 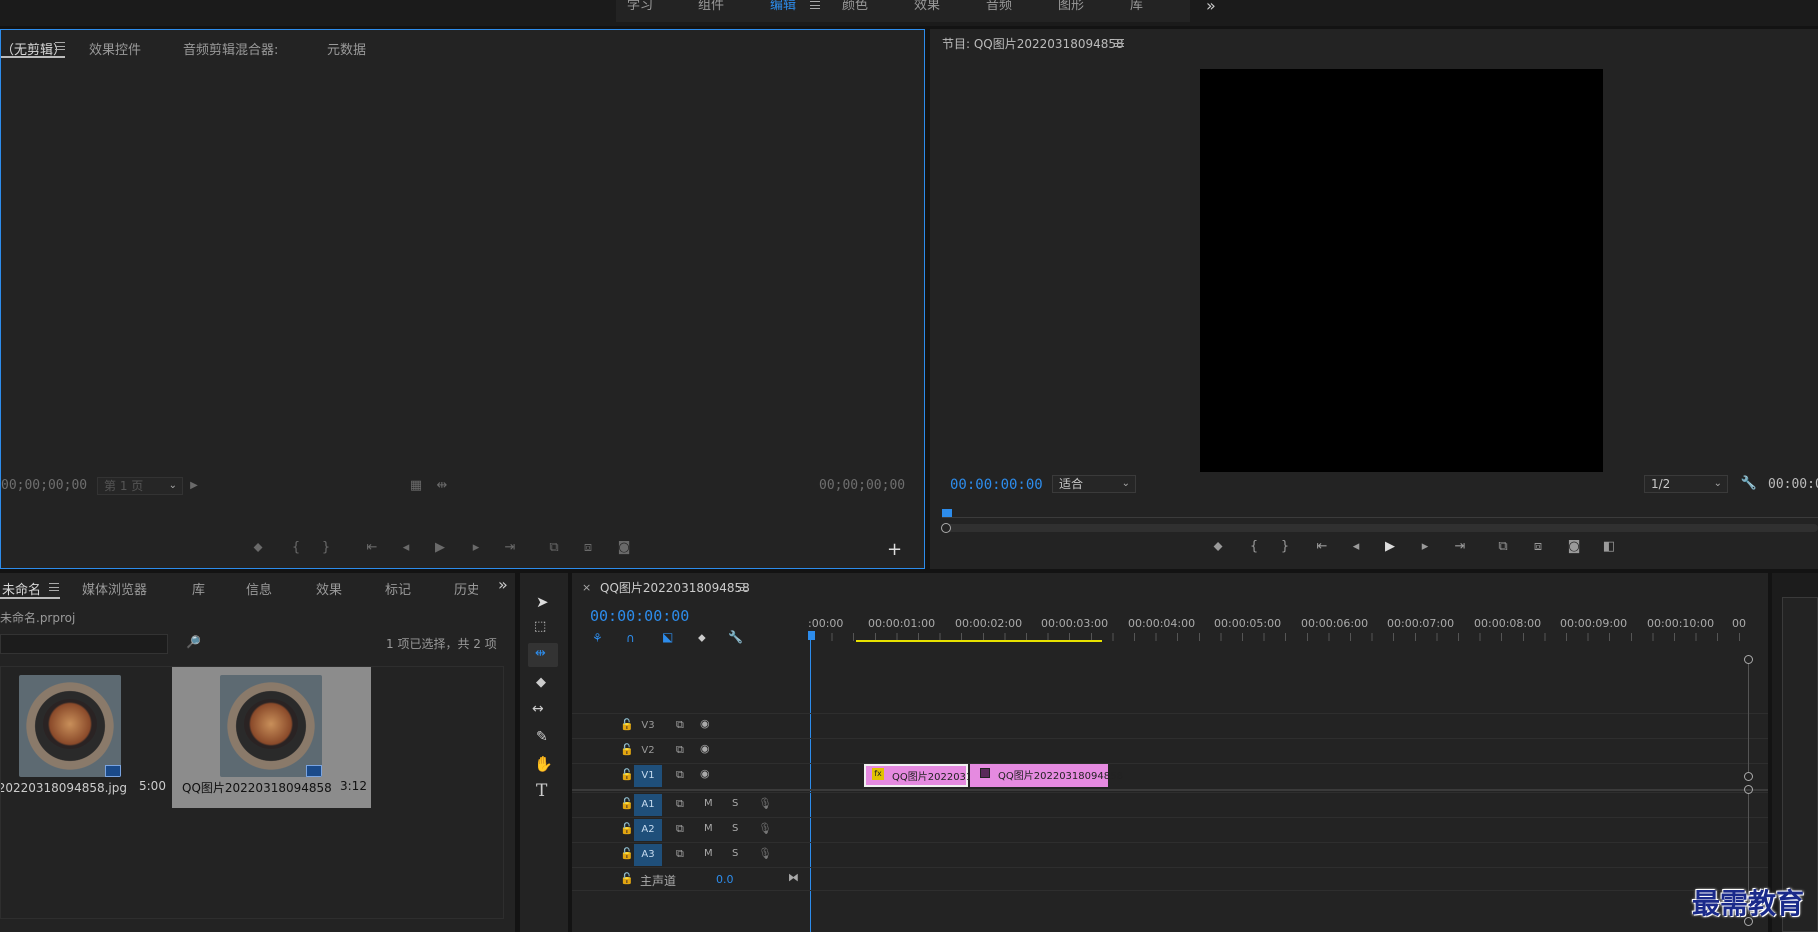 I want to click on source-timecode-current: 00;00;00;00, so click(x=44, y=485).